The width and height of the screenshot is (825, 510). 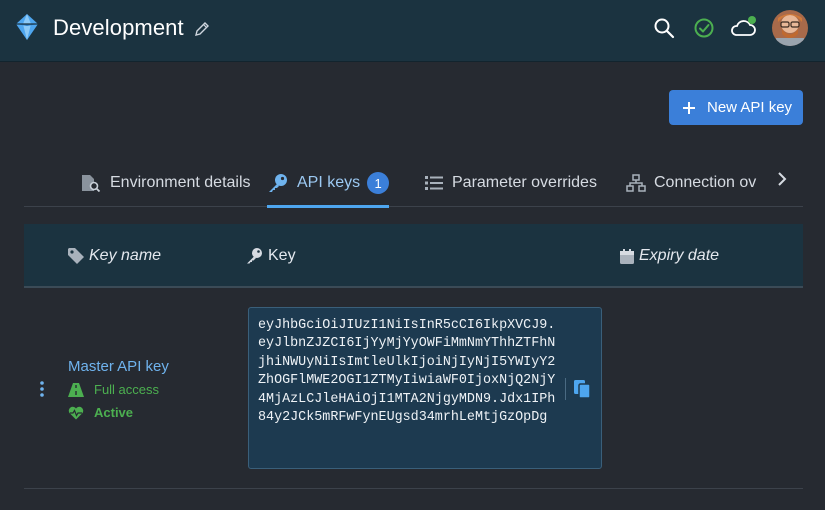 I want to click on tab-label: Parameter overrides, so click(x=524, y=182).